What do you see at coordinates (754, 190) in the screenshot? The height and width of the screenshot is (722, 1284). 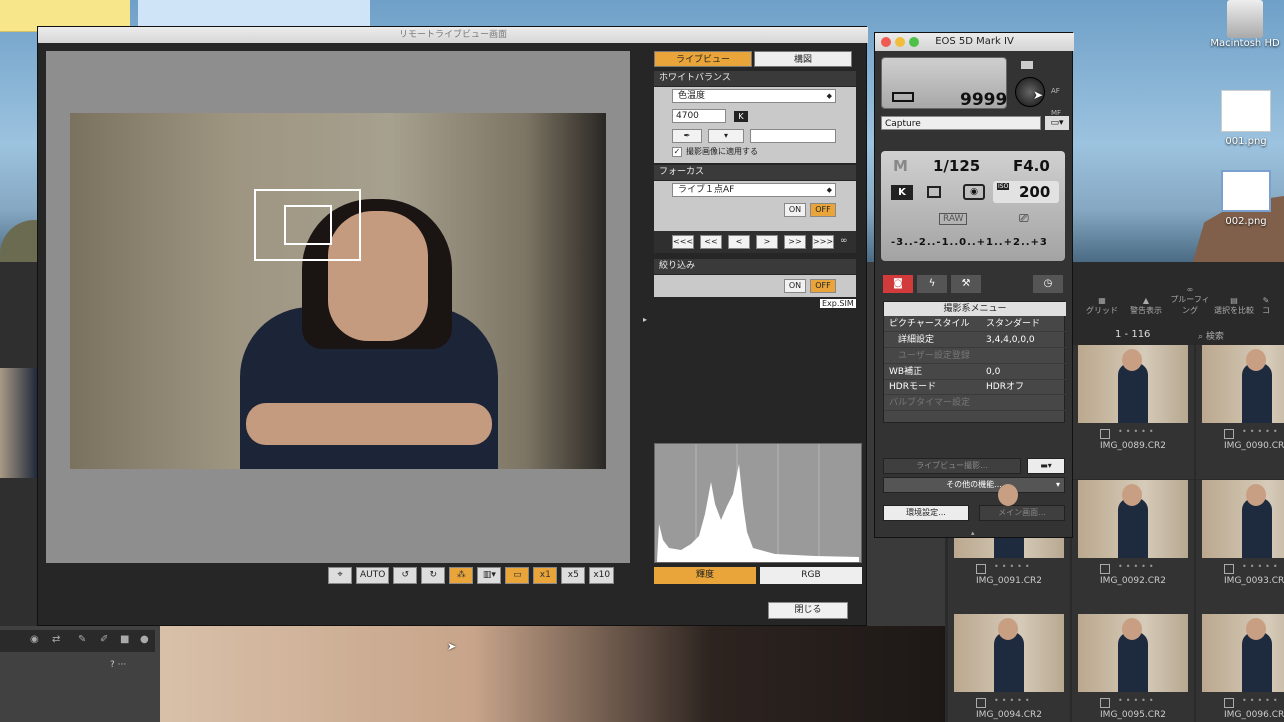 I see `af-mode-select: ライブ１点AF` at bounding box center [754, 190].